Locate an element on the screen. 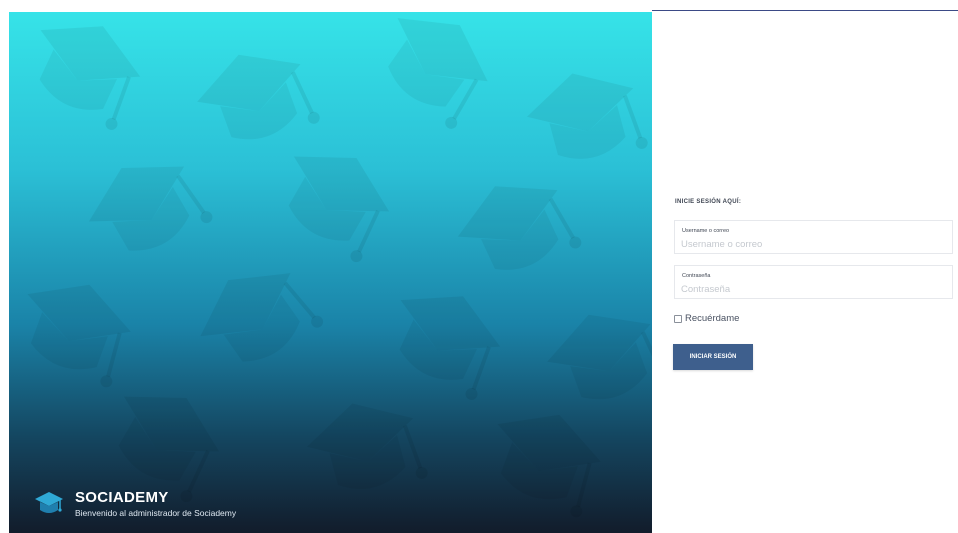 This screenshot has width=958, height=533. remember-me: Recuérdame is located at coordinates (706, 318).